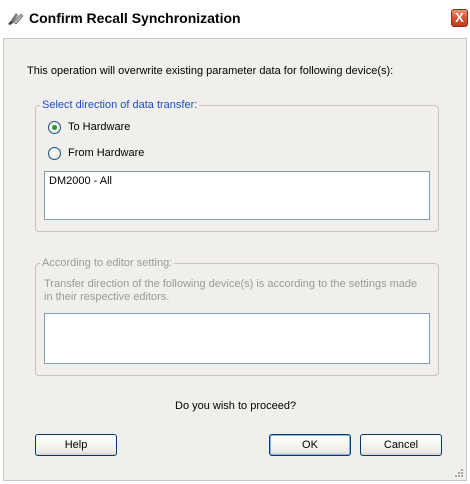 Image resolution: width=470 pixels, height=484 pixels. Describe the element at coordinates (80, 181) in the screenshot. I see `list-item: DM2000 - All` at that location.